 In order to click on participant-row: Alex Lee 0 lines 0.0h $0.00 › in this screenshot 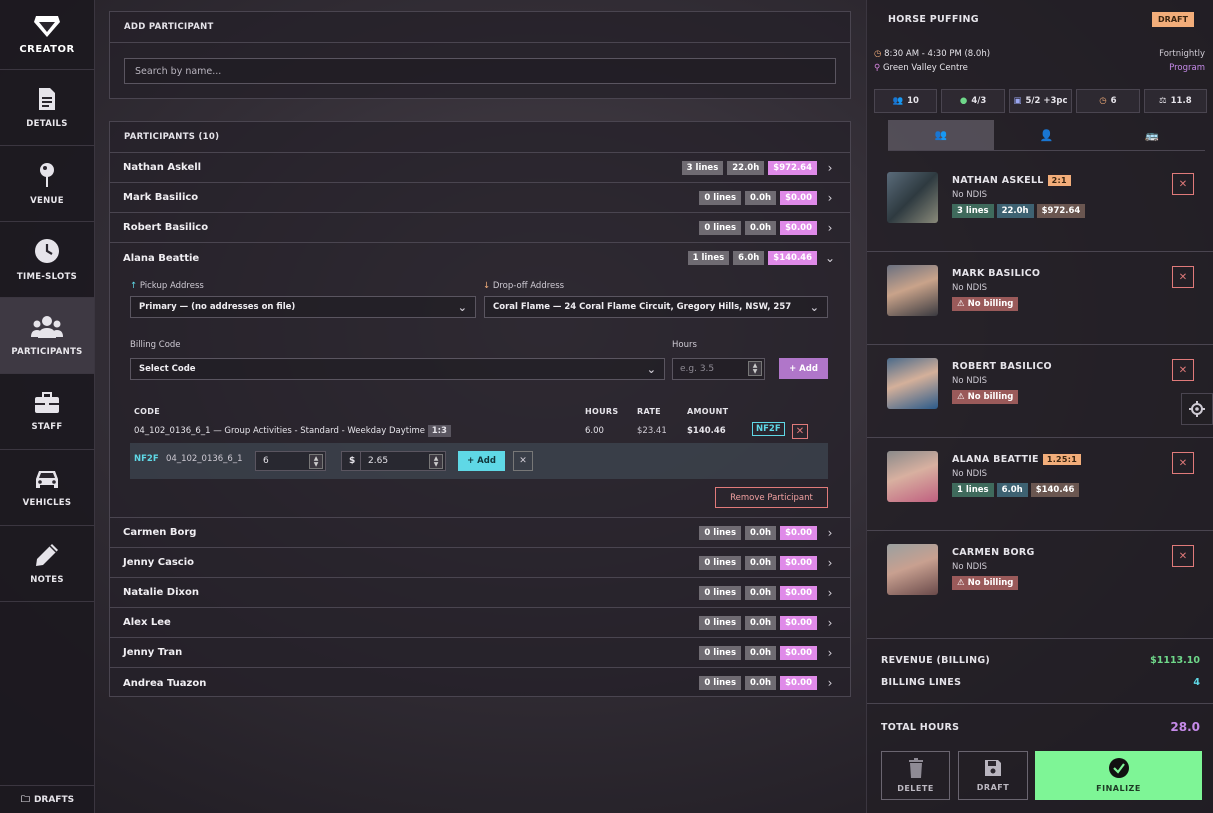, I will do `click(480, 623)`.